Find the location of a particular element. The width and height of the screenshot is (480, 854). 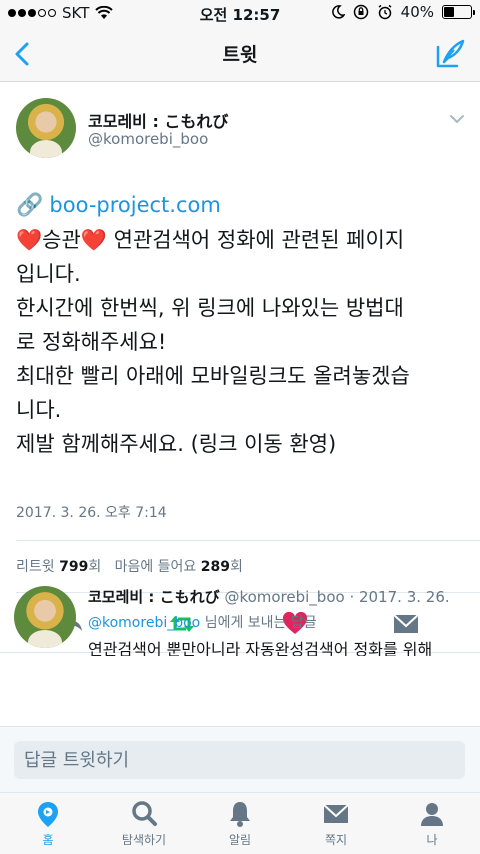

reply-composer is located at coordinates (240, 759).